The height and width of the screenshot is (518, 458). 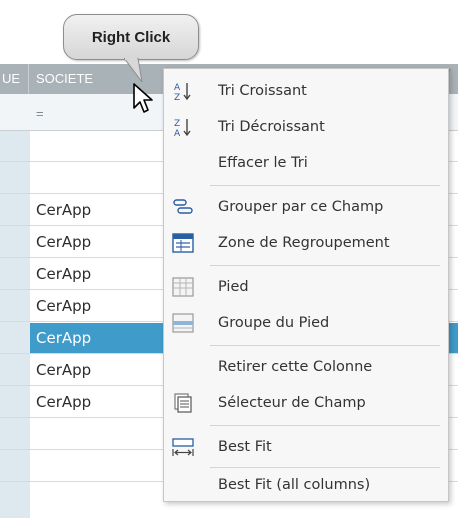 I want to click on menu-item-footer: Pied, so click(x=306, y=287).